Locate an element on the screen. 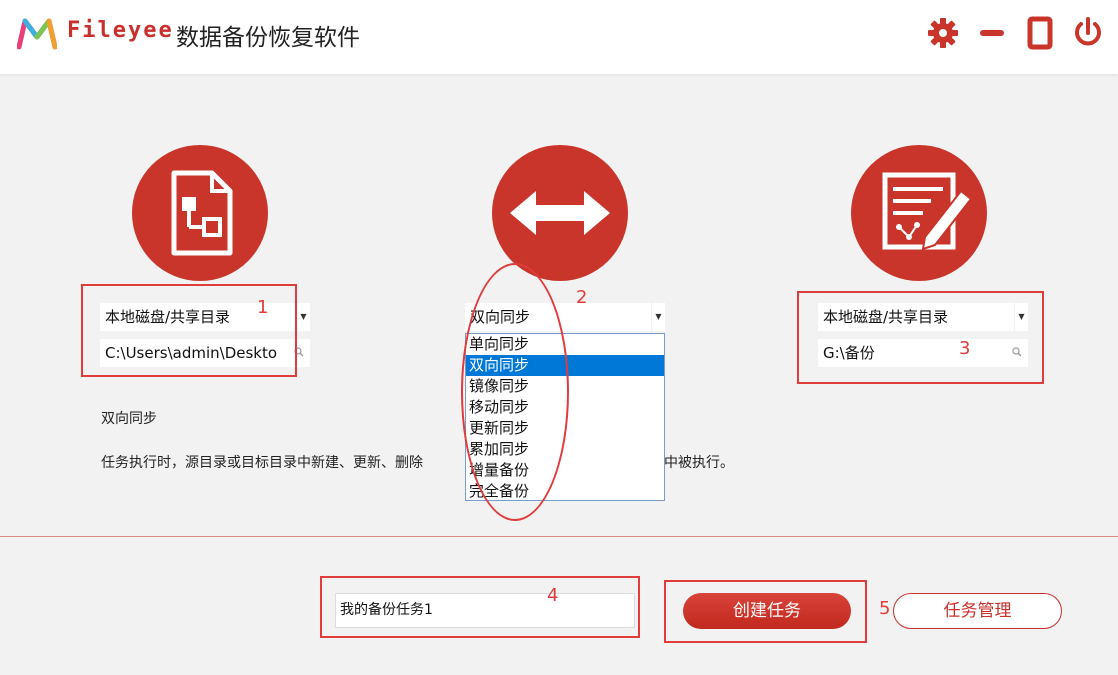  target-circle is located at coordinates (919, 213).